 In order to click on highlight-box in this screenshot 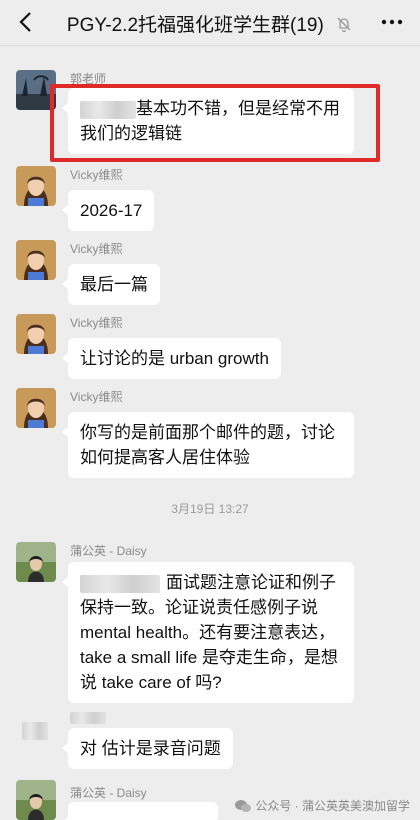, I will do `click(215, 123)`.